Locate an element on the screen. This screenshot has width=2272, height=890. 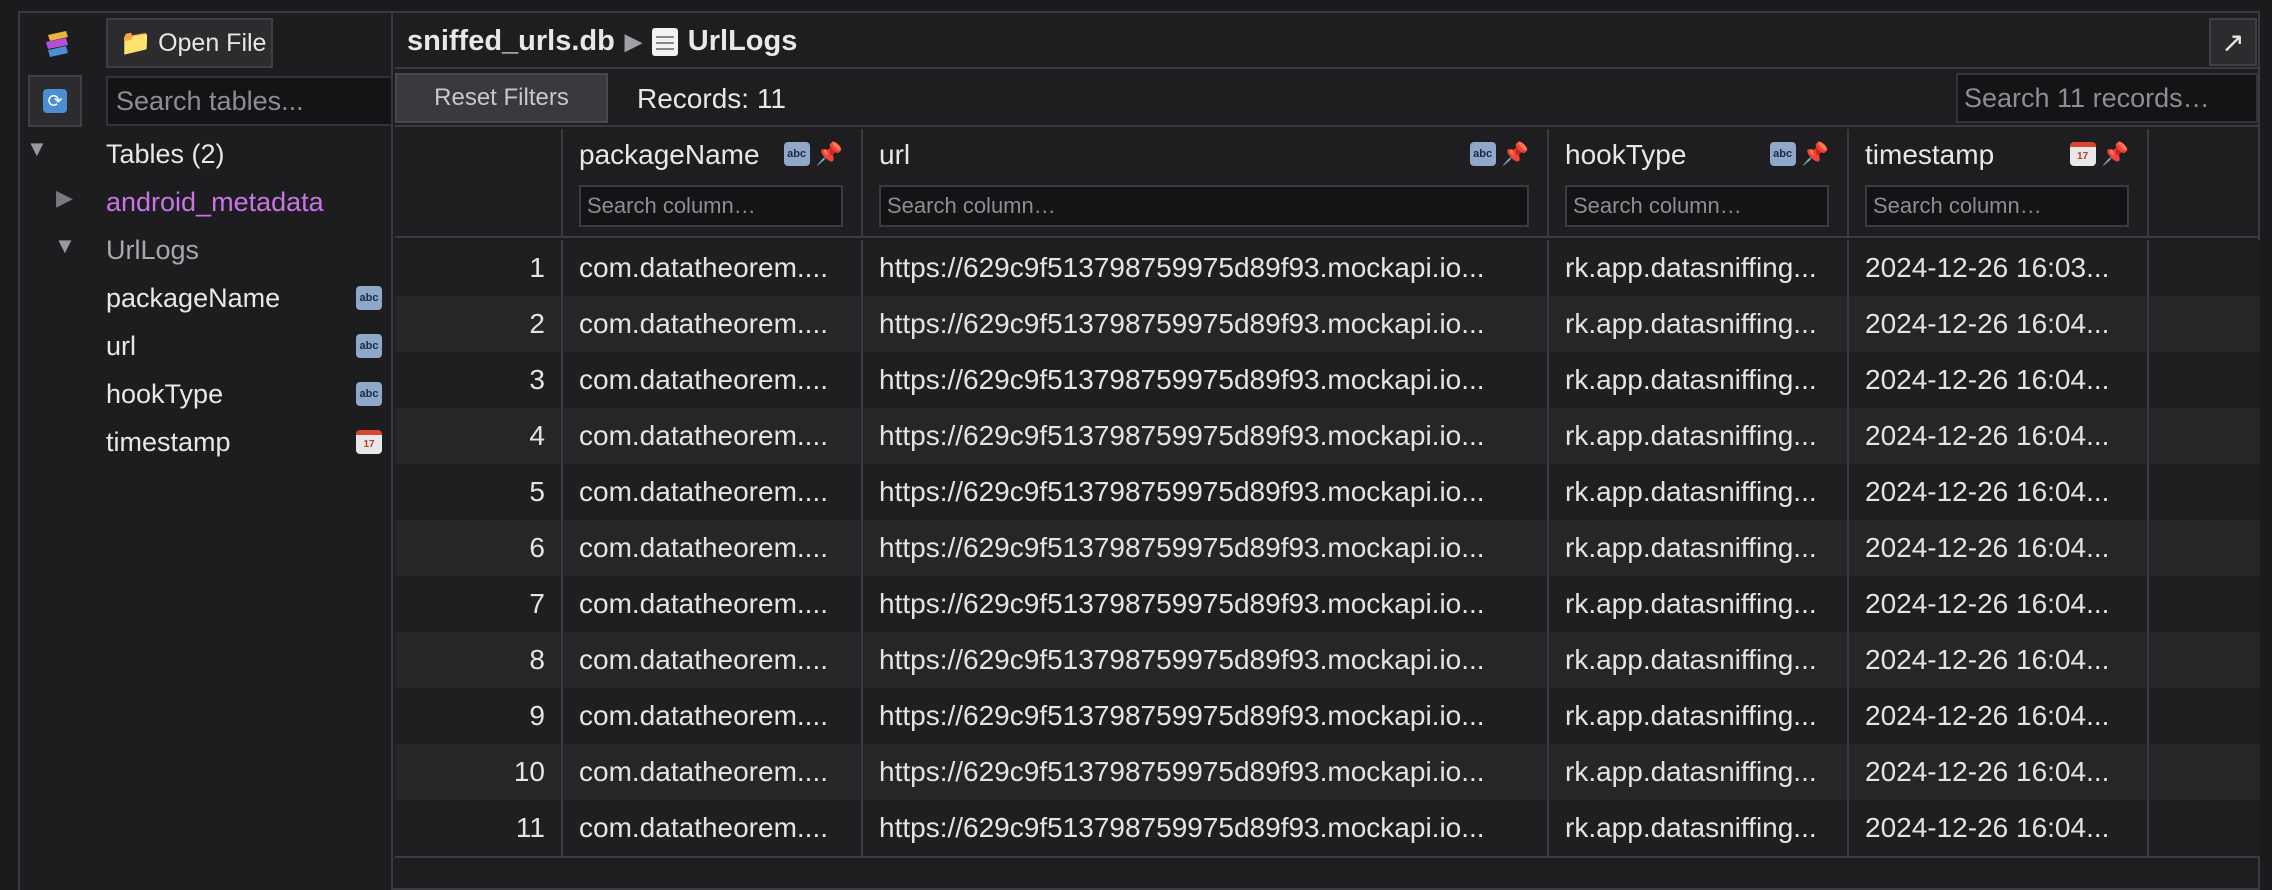
expand-arrow-icon: ▶ is located at coordinates (64, 198).